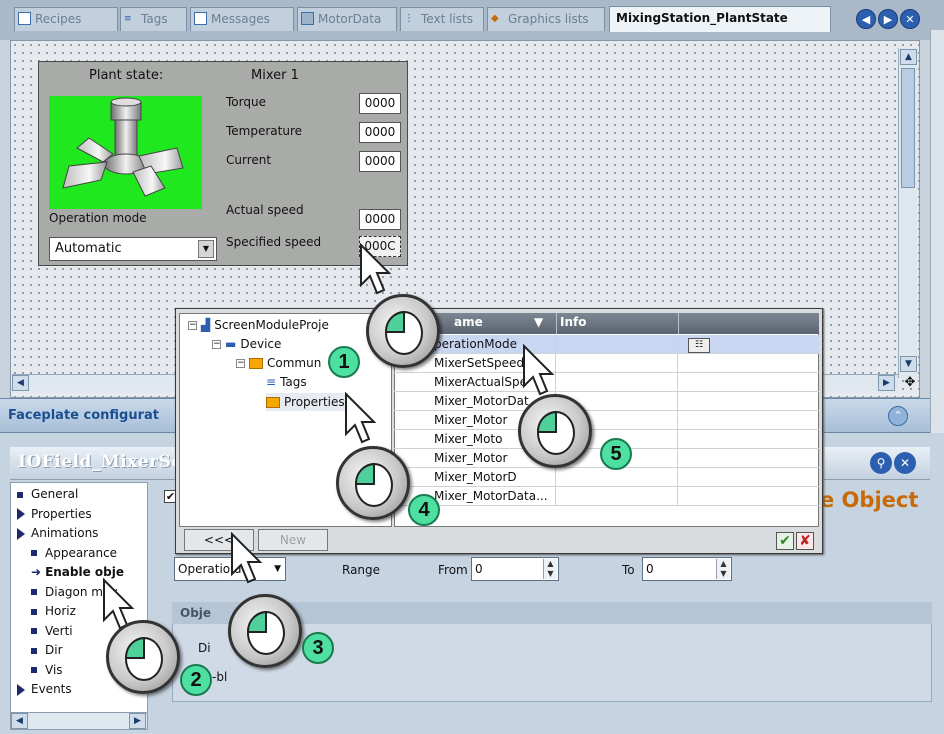 The height and width of the screenshot is (734, 944). I want to click on name-column-header: ame, so click(468, 322).